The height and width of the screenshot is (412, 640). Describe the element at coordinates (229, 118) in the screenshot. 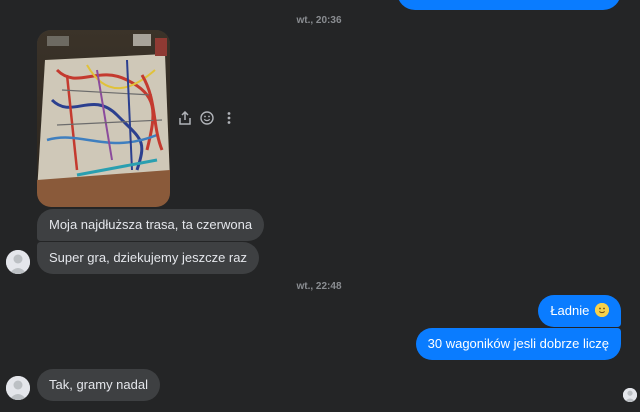

I see `more-vertical-icon` at that location.